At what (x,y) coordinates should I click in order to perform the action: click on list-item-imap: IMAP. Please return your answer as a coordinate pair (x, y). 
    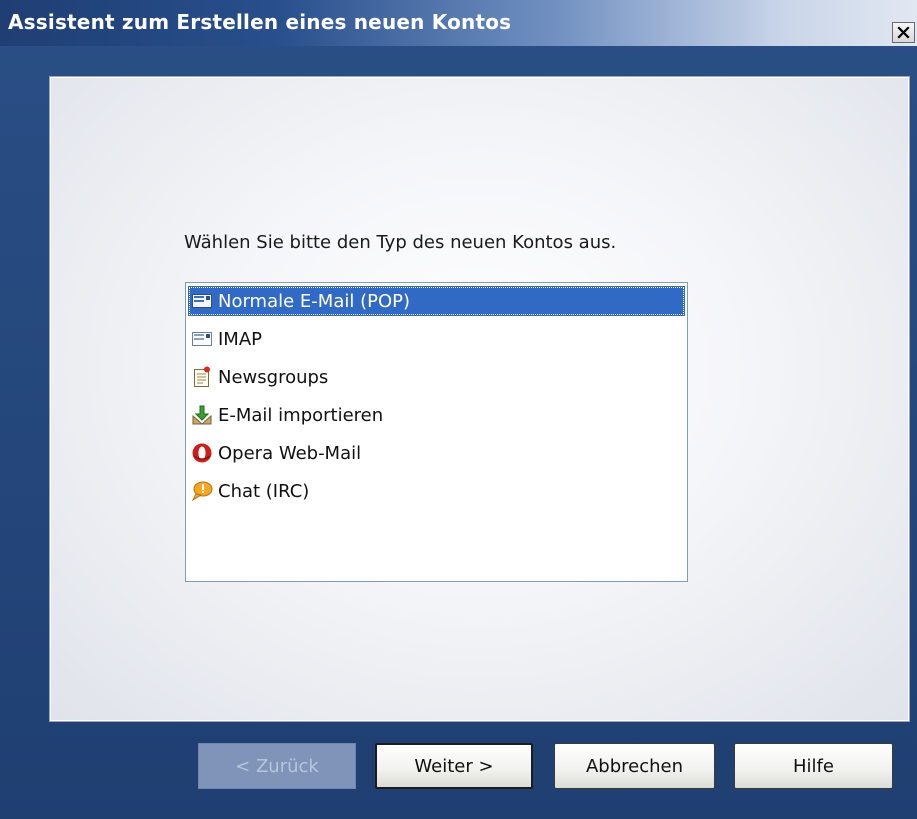
    Looking at the image, I should click on (436, 339).